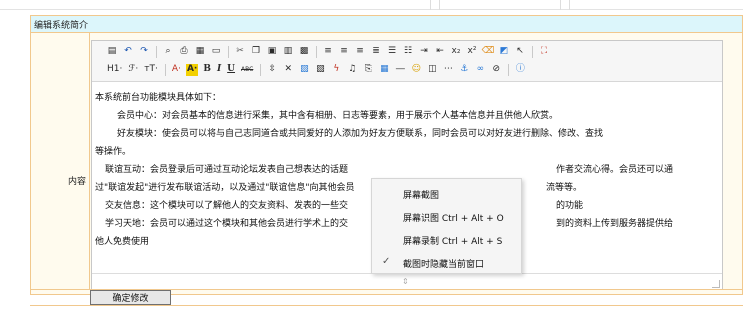  What do you see at coordinates (384, 70) in the screenshot?
I see `table-icon: ▦` at bounding box center [384, 70].